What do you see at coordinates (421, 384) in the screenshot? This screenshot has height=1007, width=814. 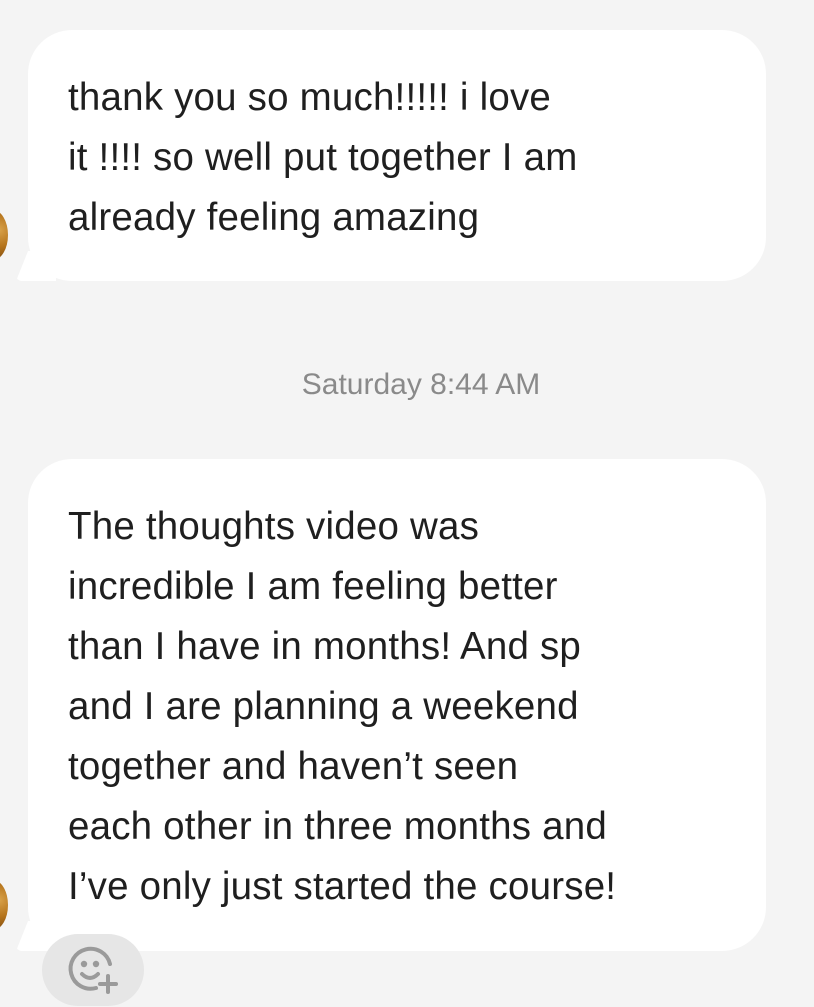 I see `message-timestamp: Saturday 8:44 AM` at bounding box center [421, 384].